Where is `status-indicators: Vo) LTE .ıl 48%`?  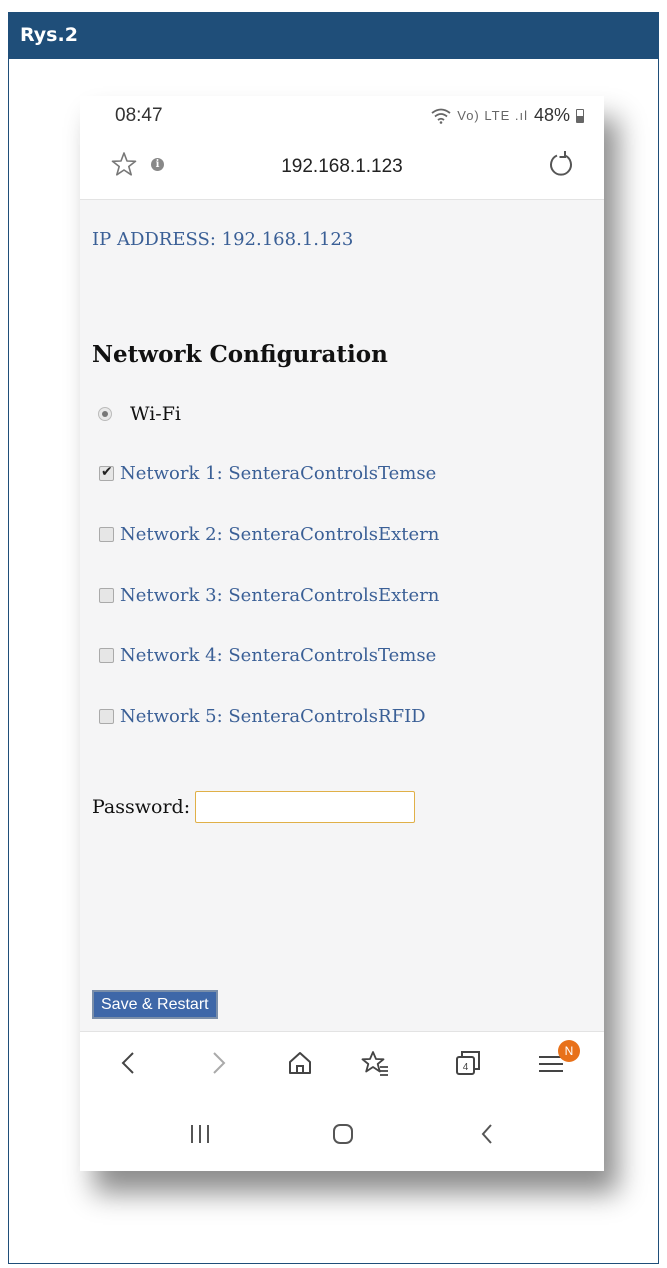
status-indicators: Vo) LTE .ıl 48% is located at coordinates (507, 115).